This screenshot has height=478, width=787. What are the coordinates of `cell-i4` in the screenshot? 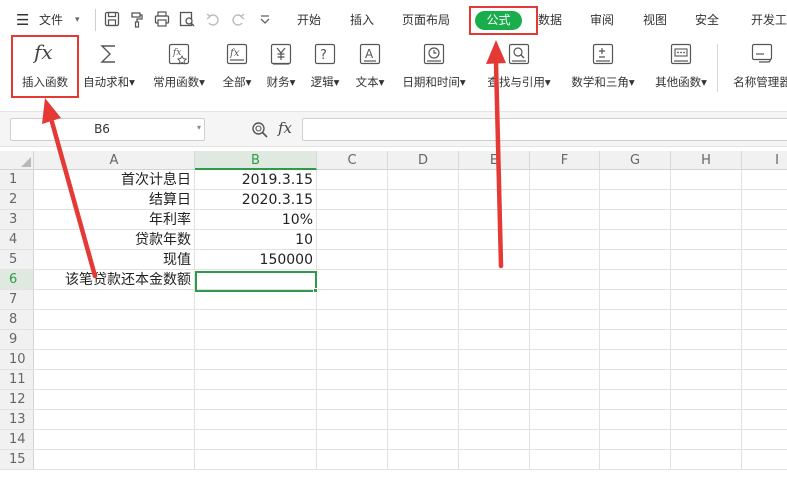 It's located at (764, 240).